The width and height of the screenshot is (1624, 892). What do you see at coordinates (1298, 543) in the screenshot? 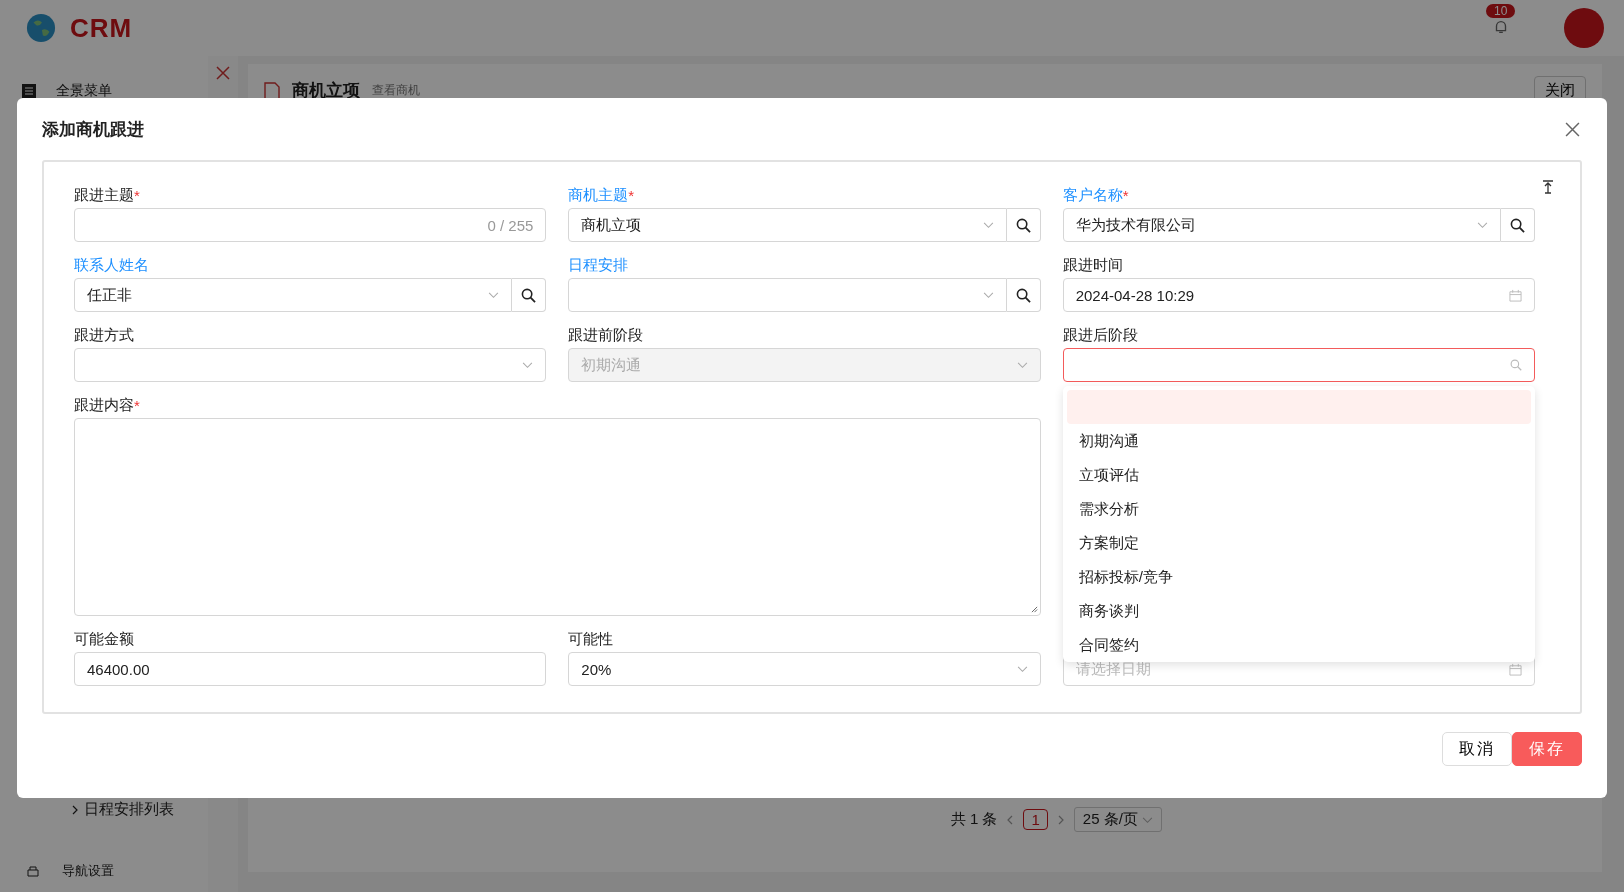
I see `dropdown-option: 方案制定` at bounding box center [1298, 543].